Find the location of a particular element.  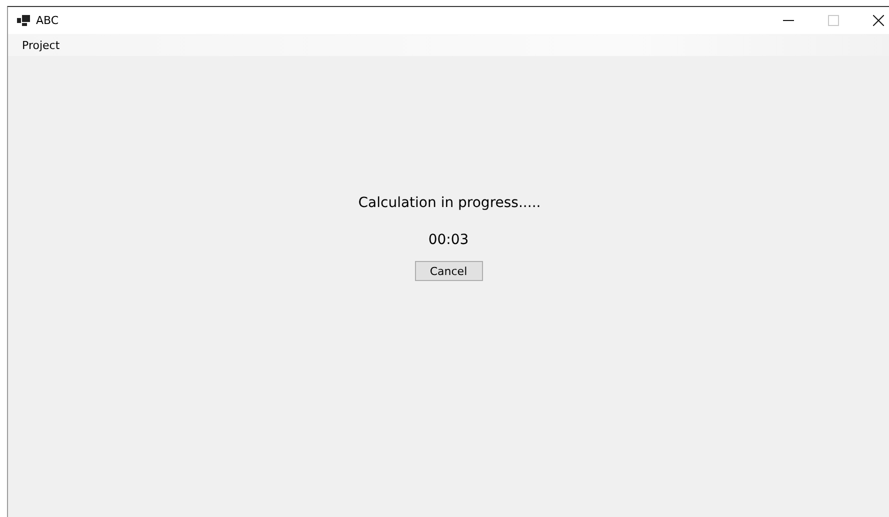

app-icon is located at coordinates (23, 20).